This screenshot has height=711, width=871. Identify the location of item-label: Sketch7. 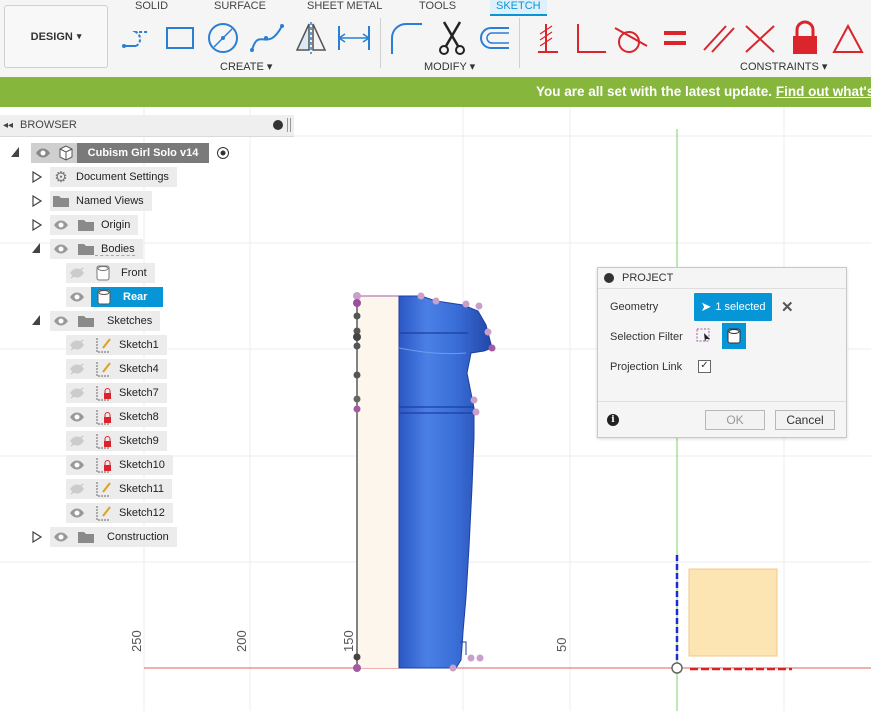
(139, 393).